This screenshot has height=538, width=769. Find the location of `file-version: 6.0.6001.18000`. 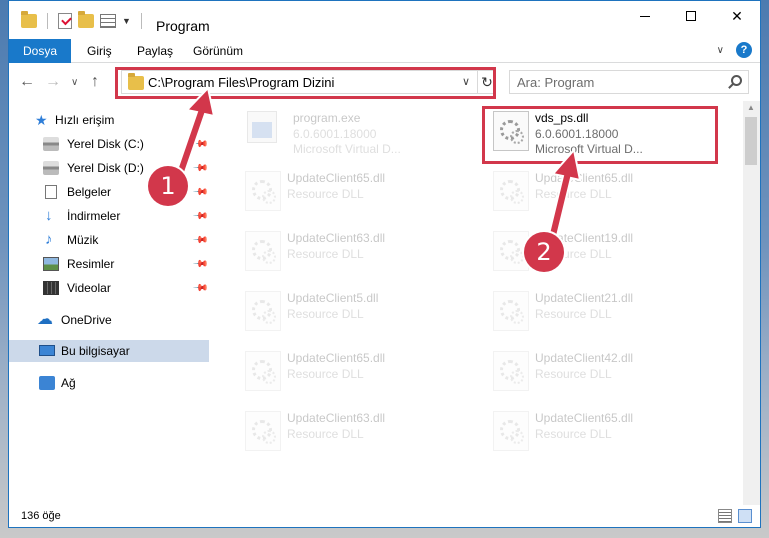

file-version: 6.0.6001.18000 is located at coordinates (577, 134).